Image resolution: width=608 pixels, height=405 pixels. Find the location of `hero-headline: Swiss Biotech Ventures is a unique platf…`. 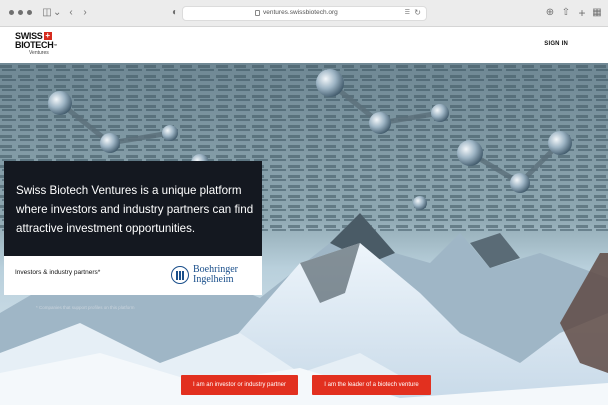

hero-headline: Swiss Biotech Ventures is a unique platf… is located at coordinates (135, 209).